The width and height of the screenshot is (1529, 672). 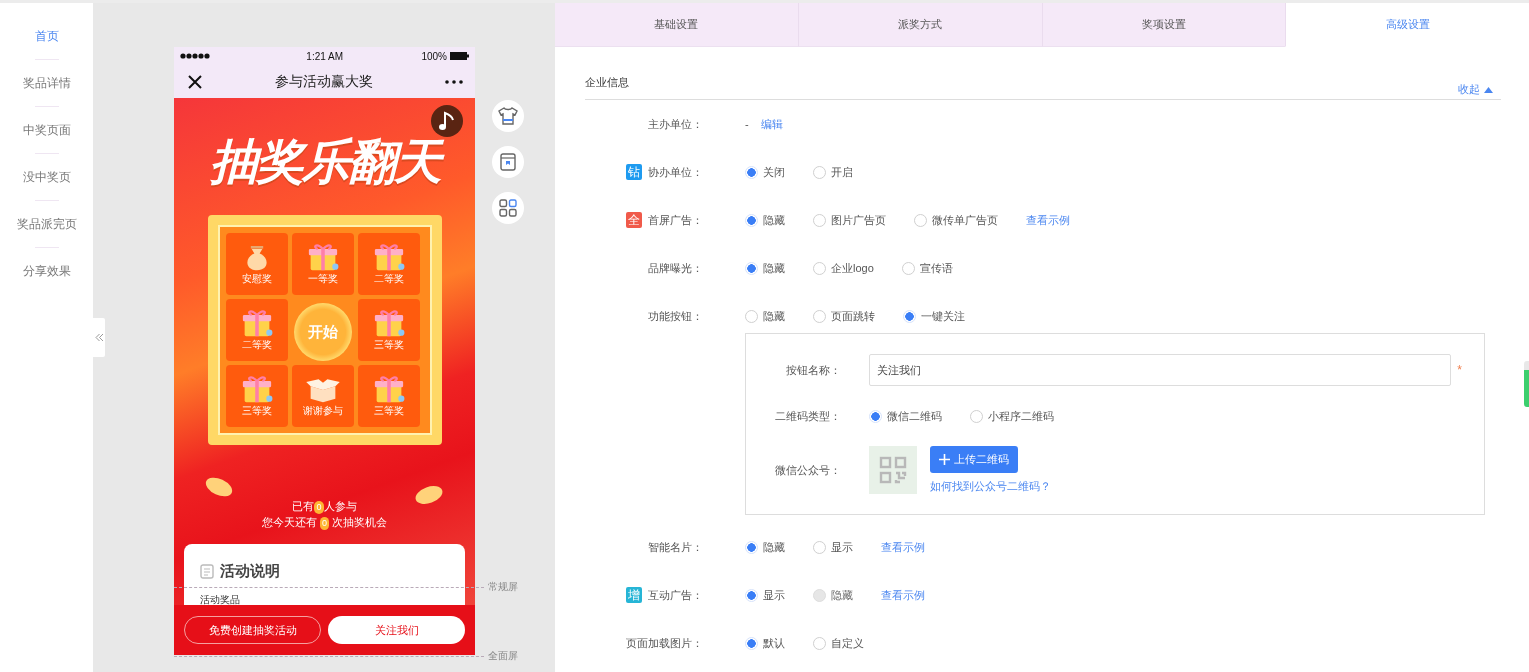 What do you see at coordinates (675, 172) in the screenshot?
I see `field-label: 协办单位：` at bounding box center [675, 172].